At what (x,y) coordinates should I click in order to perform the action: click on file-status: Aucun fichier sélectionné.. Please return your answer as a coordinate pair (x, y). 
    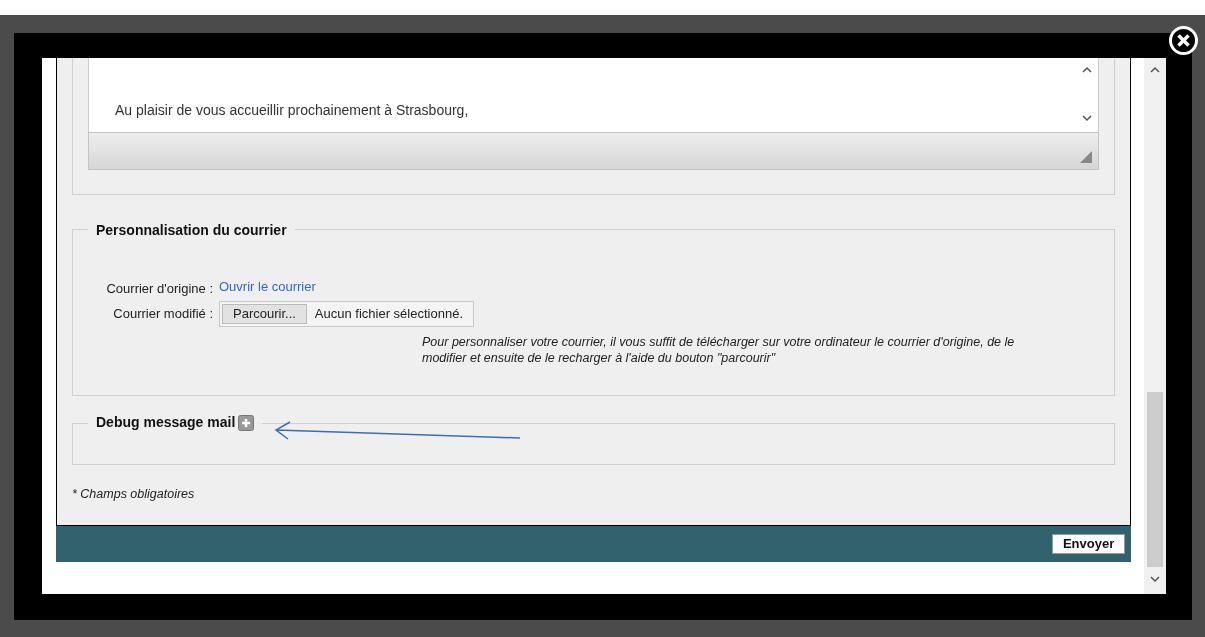
    Looking at the image, I should click on (388, 314).